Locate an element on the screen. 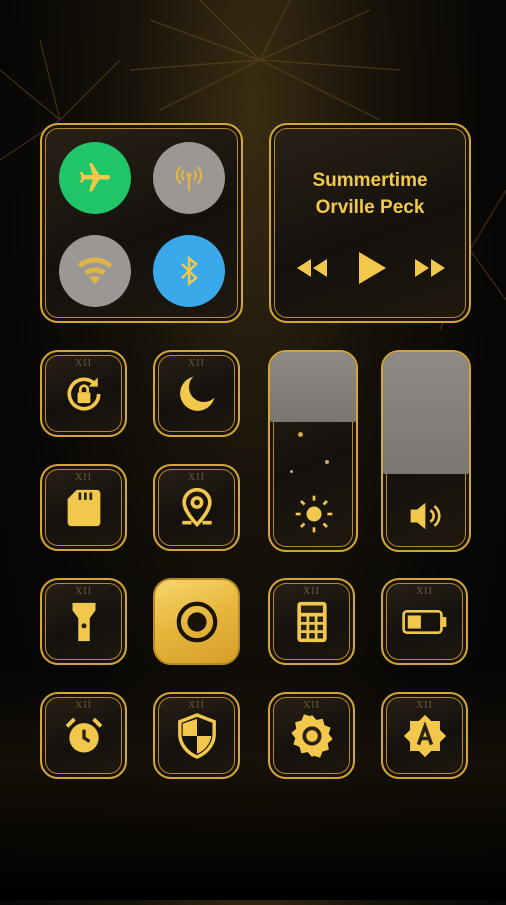 Image resolution: width=506 pixels, height=905 pixels. screen-record-tile is located at coordinates (196, 621).